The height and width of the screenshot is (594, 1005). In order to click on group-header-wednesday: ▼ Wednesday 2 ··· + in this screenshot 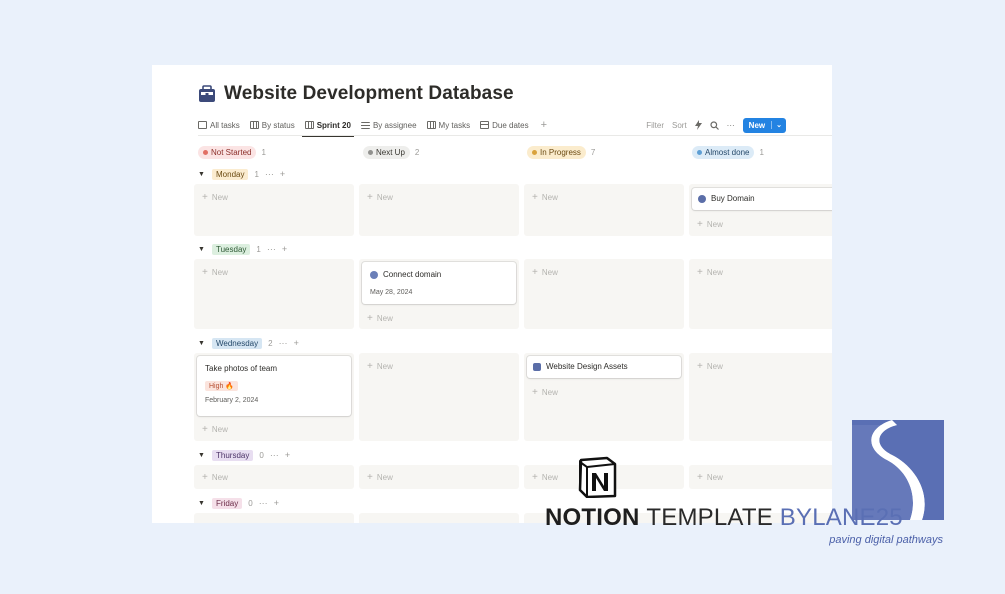, I will do `click(248, 343)`.